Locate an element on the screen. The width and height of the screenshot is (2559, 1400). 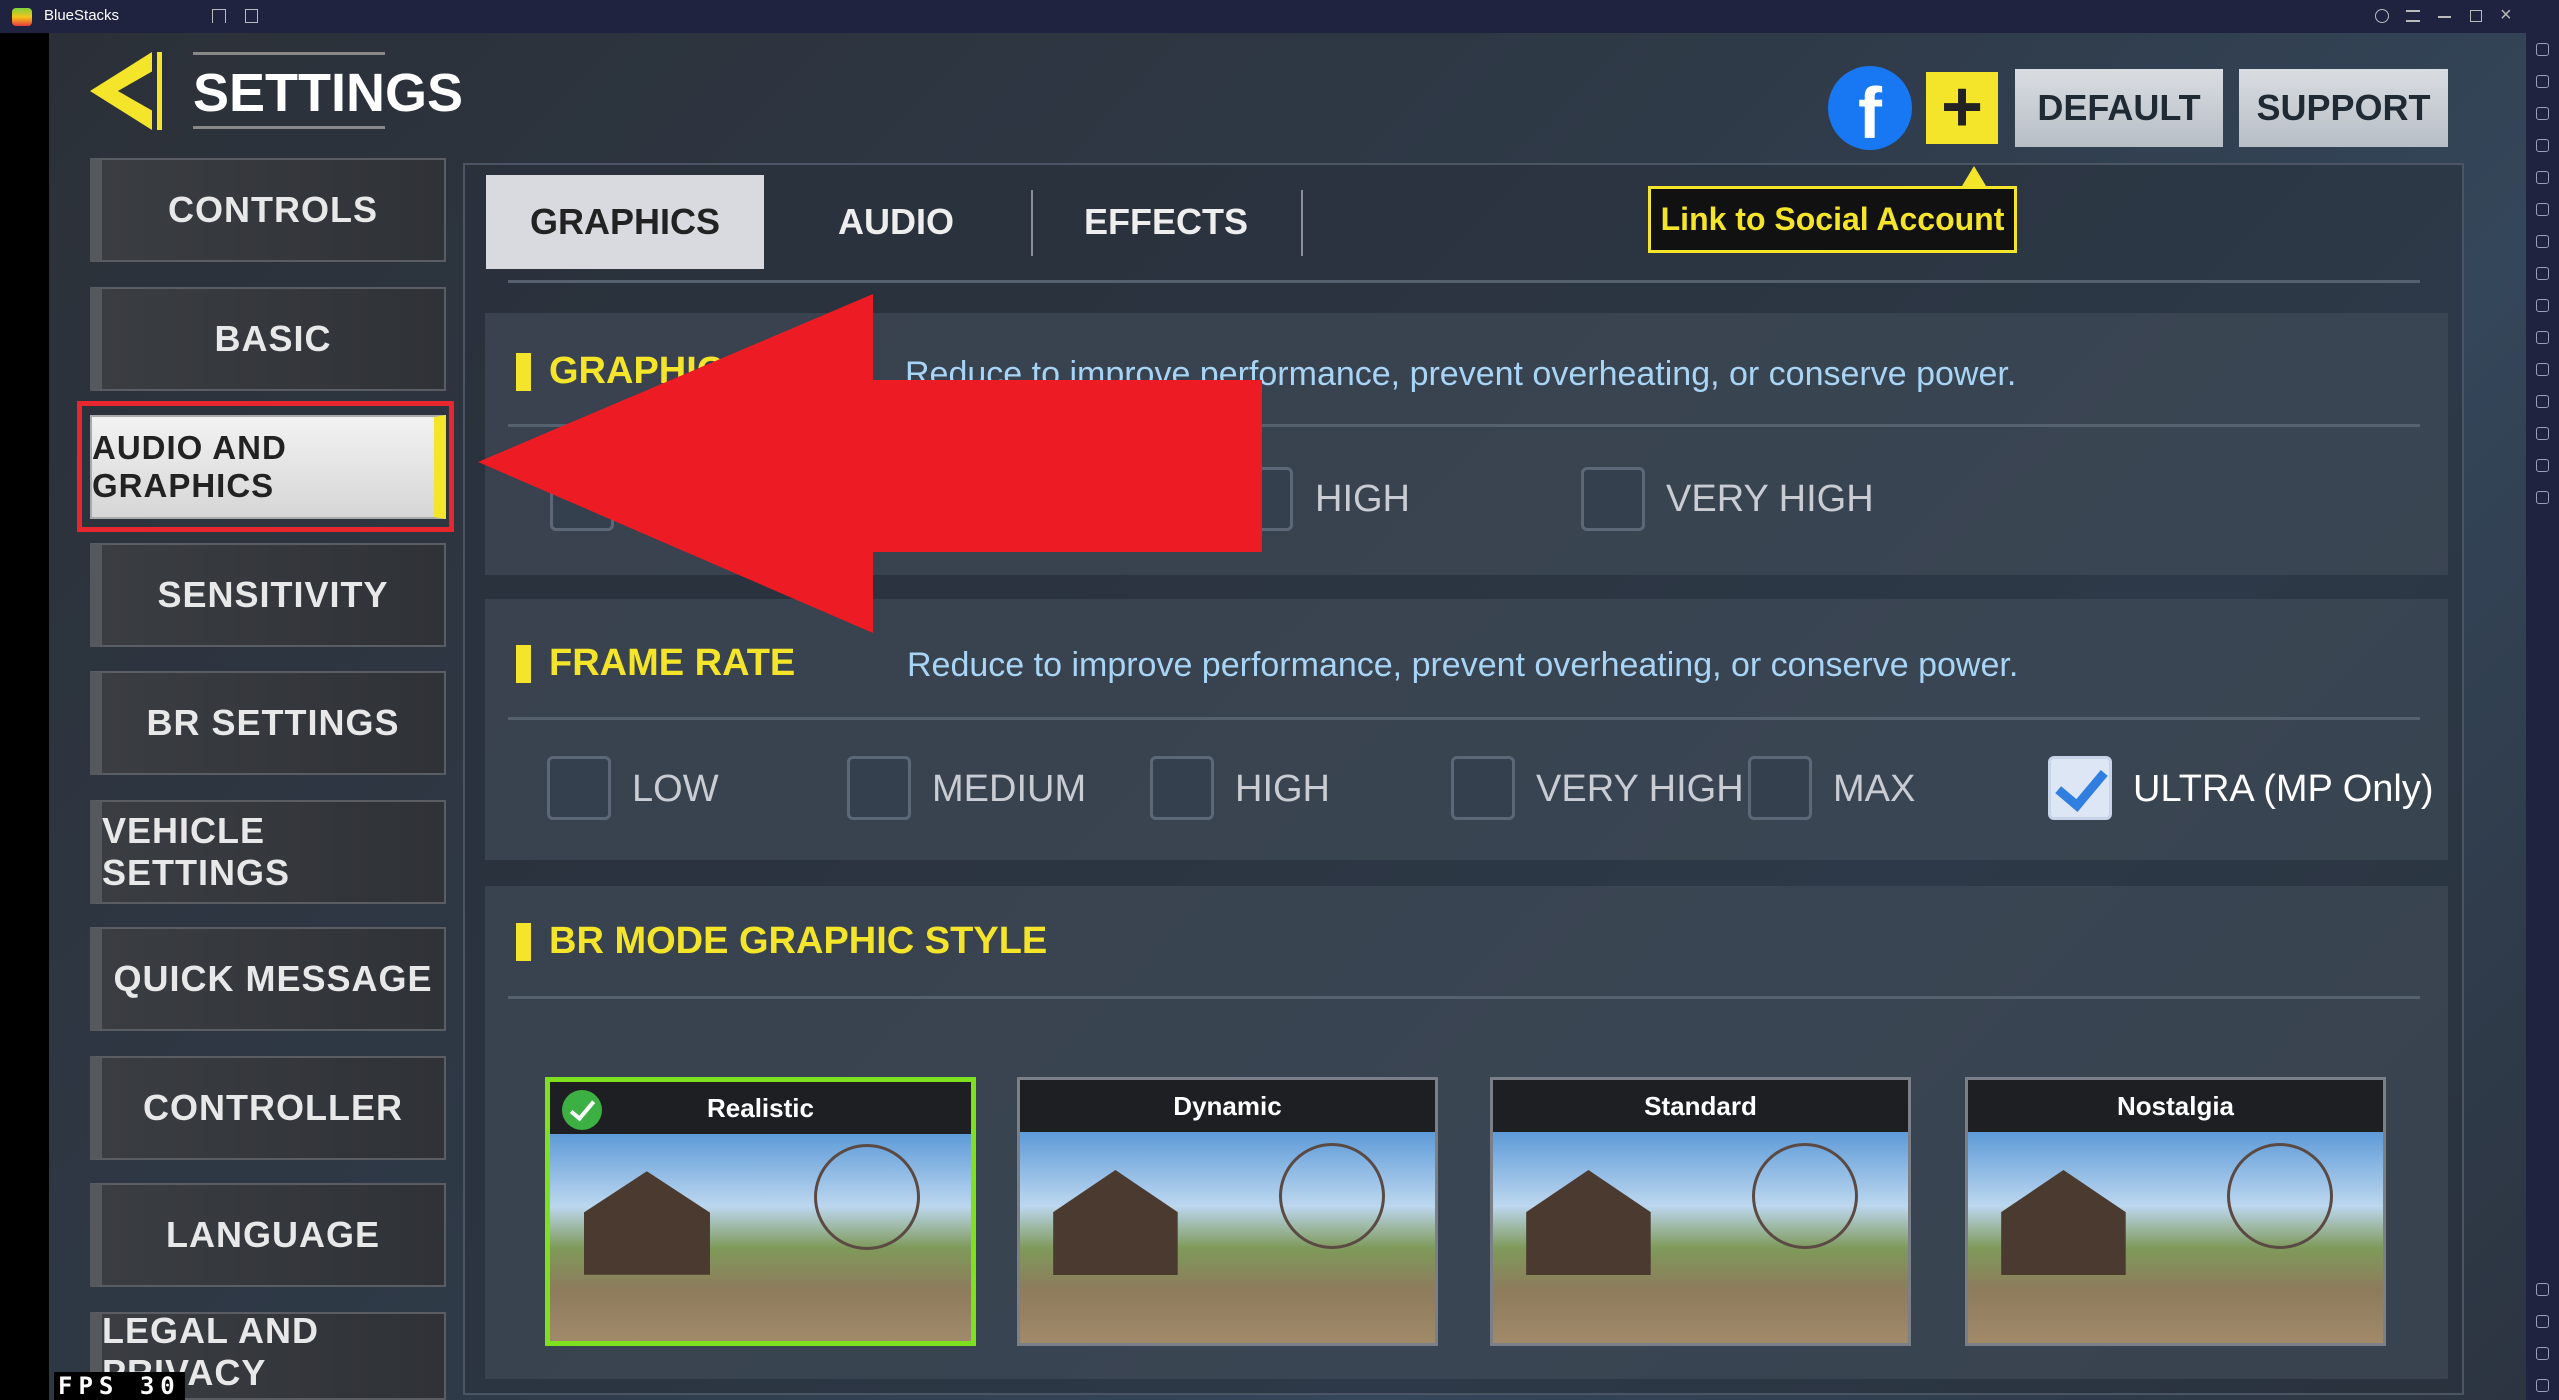
eco-mode-icon is located at coordinates (2542, 433).